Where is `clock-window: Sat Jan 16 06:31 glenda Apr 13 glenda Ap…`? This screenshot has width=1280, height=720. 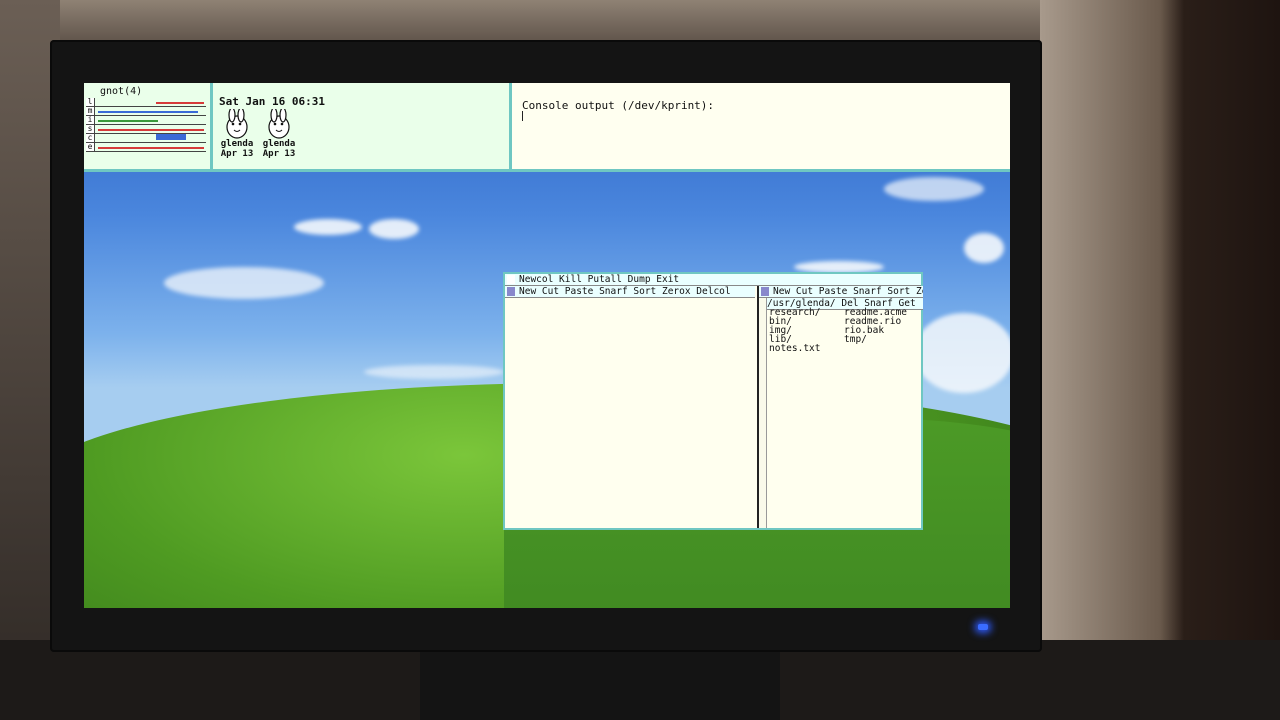
clock-window: Sat Jan 16 06:31 glenda Apr 13 glenda Ap… is located at coordinates (362, 126).